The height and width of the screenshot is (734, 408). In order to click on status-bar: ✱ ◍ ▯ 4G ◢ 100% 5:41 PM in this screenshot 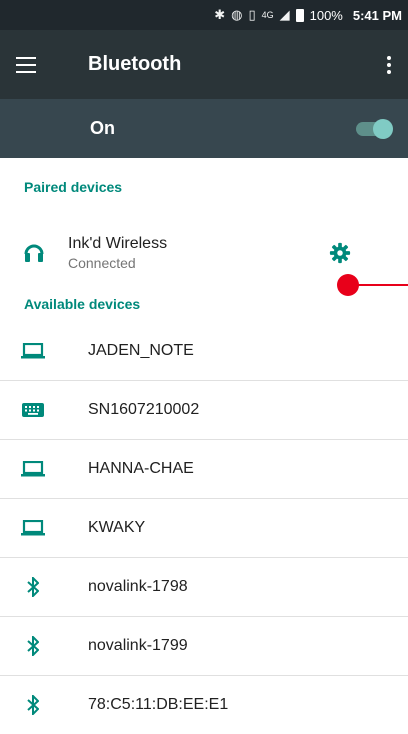, I will do `click(204, 15)`.